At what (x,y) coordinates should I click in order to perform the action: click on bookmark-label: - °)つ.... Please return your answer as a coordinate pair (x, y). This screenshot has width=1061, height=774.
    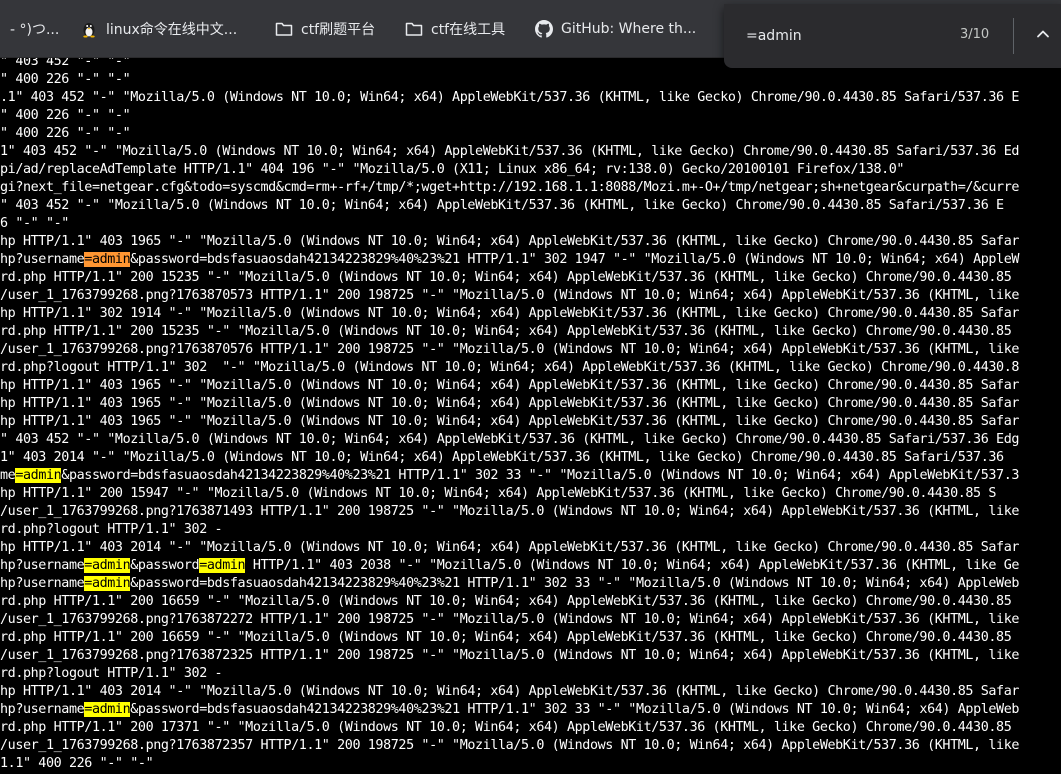
    Looking at the image, I should click on (35, 30).